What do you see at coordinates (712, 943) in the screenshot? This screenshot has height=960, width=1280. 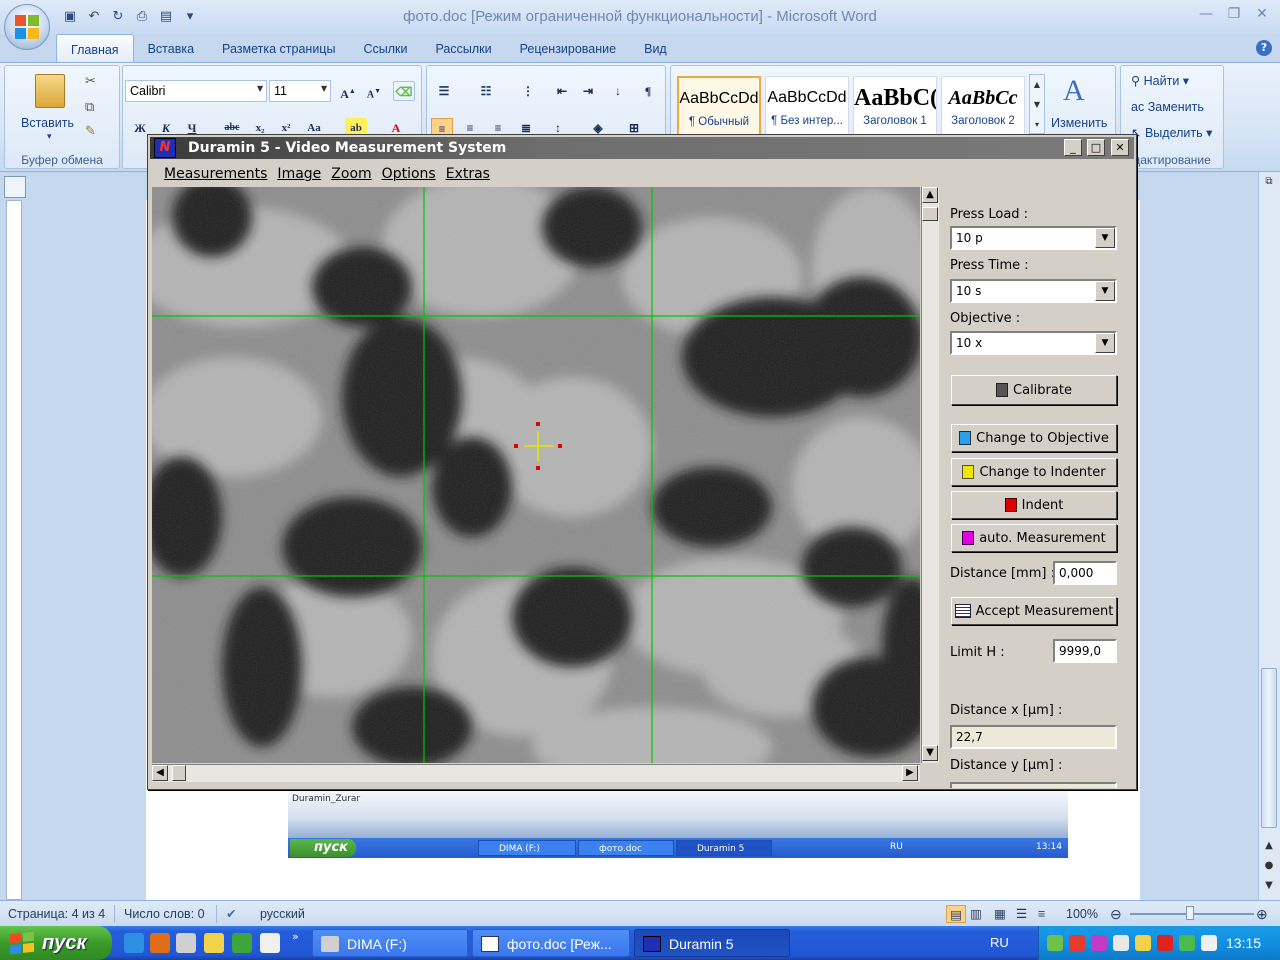 I see `taskbar-item-duramin: Duramin 5` at bounding box center [712, 943].